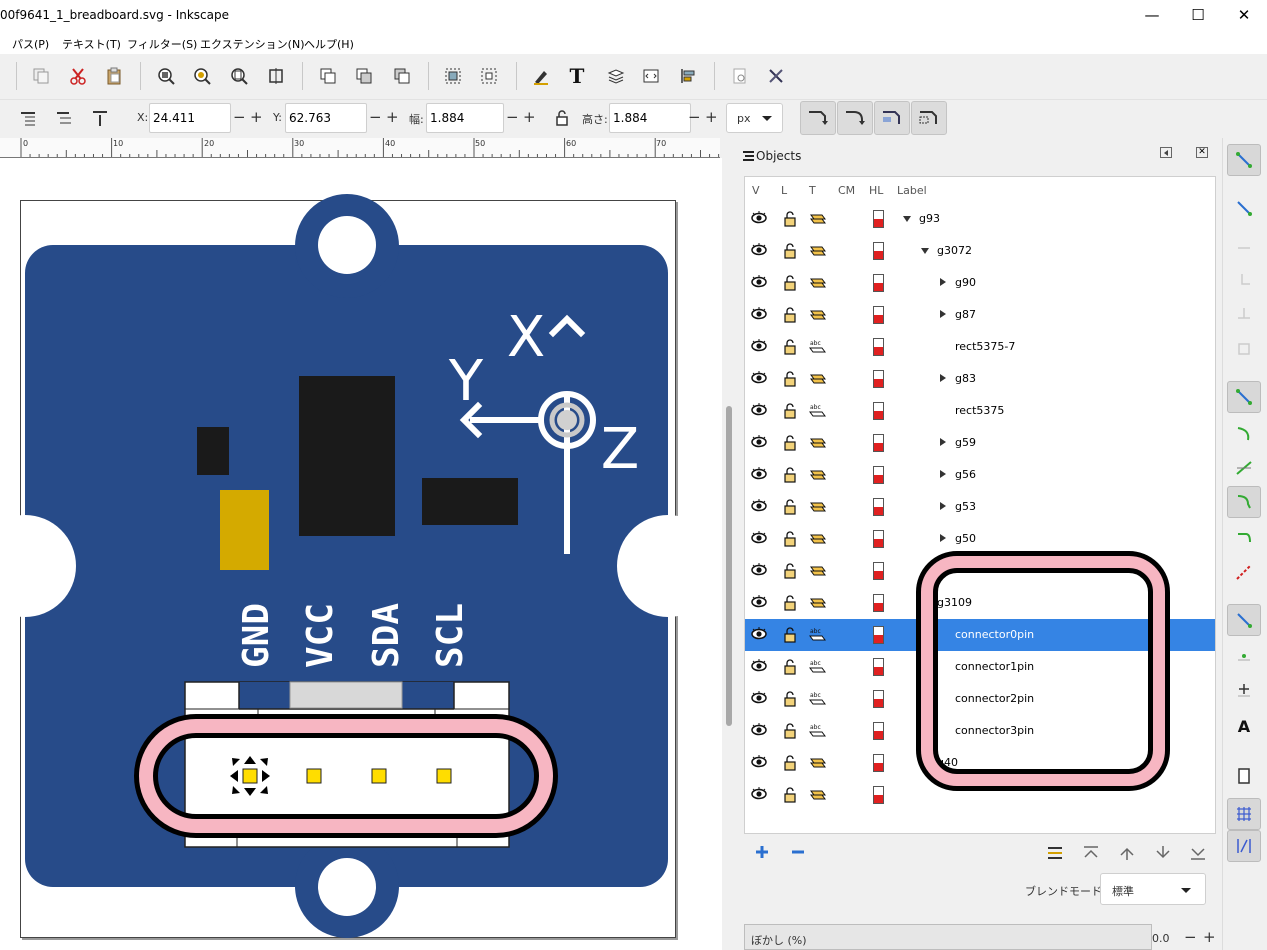 This screenshot has height=950, width=1267. What do you see at coordinates (541, 76) in the screenshot?
I see `fill-stroke-icon` at bounding box center [541, 76].